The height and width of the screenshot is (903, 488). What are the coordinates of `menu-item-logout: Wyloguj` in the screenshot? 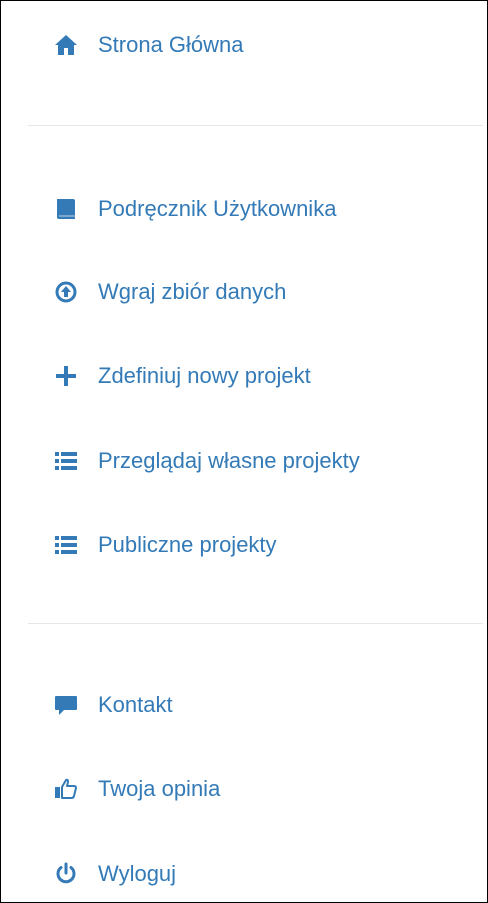 It's located at (115, 874).